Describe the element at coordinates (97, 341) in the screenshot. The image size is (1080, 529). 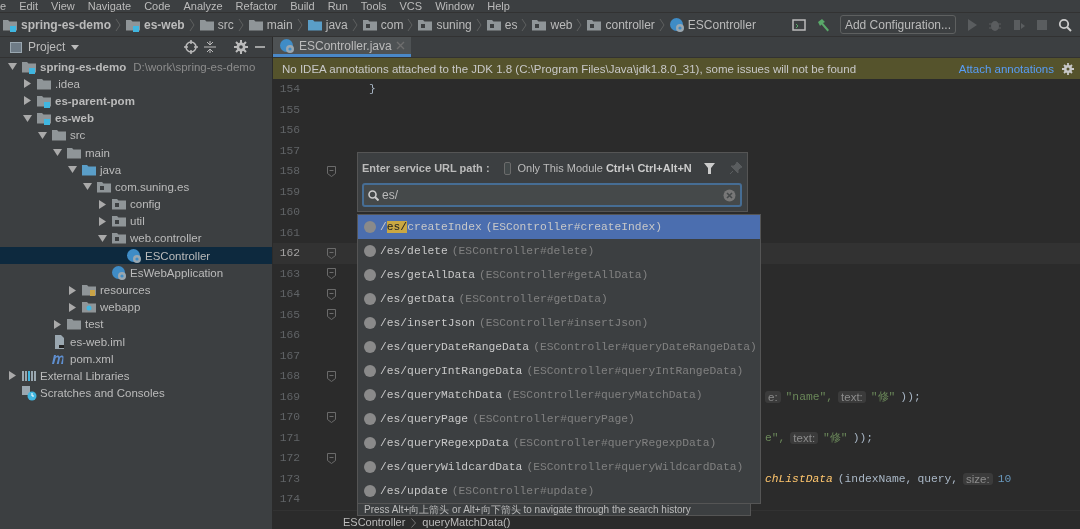
I see `tree-item: es-web.iml` at that location.